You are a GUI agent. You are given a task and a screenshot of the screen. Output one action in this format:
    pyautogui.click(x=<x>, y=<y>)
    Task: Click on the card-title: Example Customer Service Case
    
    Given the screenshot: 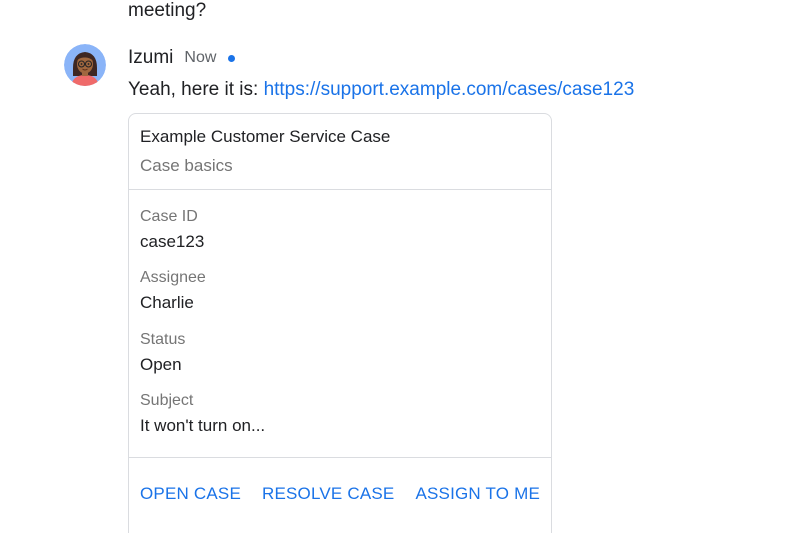 What is the action you would take?
    pyautogui.click(x=265, y=136)
    